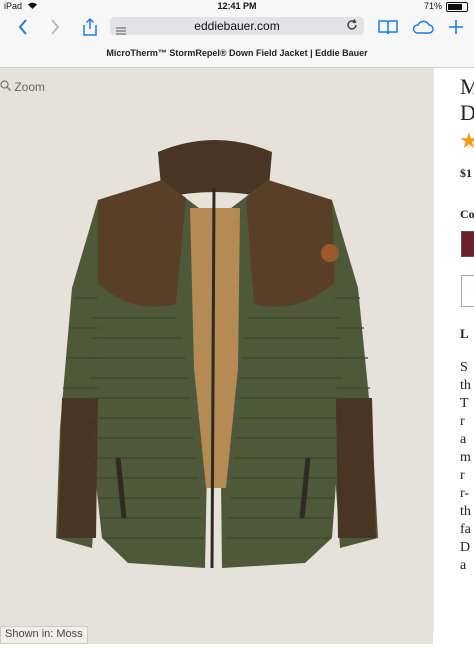 The width and height of the screenshot is (474, 649). Describe the element at coordinates (90, 27) in the screenshot. I see `share-icon` at that location.